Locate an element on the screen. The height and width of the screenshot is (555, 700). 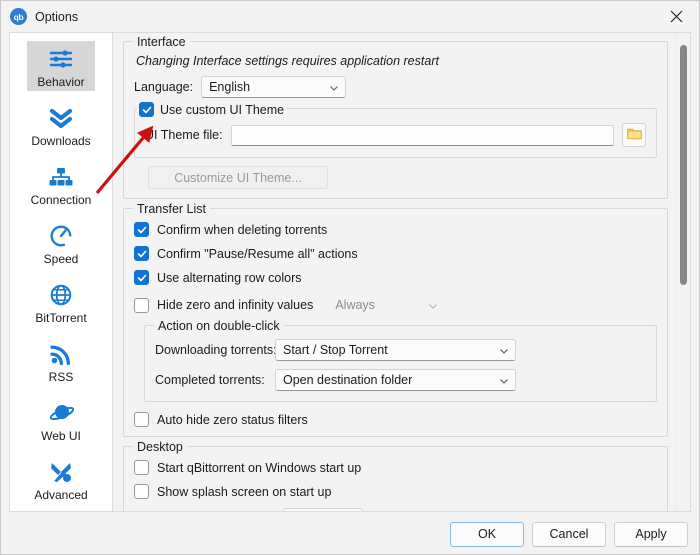
confirm-delete-label: Confirm when deleting torrents is located at coordinates (242, 229).